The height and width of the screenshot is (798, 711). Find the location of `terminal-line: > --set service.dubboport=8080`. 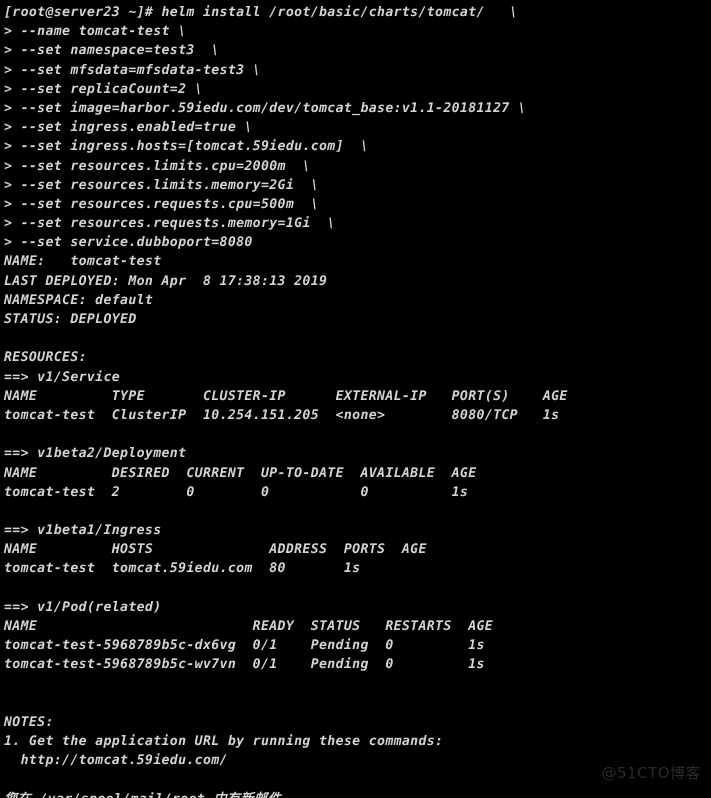

terminal-line: > --set service.dubboport=8080 is located at coordinates (128, 243).